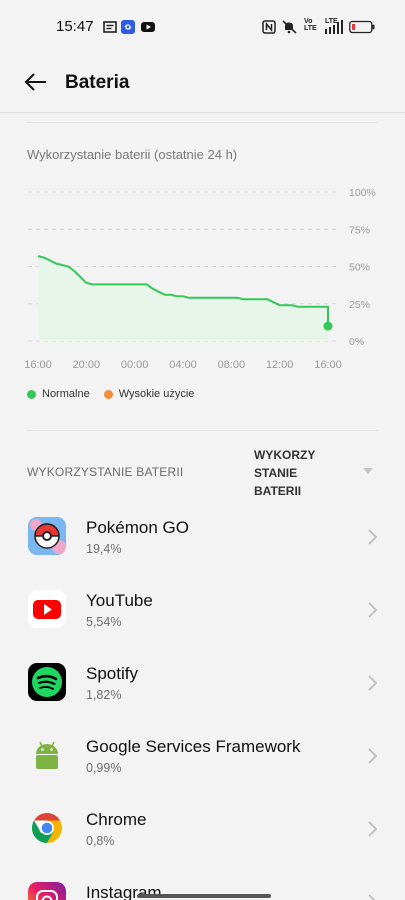 This screenshot has width=405, height=900. I want to click on chevron-down-icon, so click(368, 471).